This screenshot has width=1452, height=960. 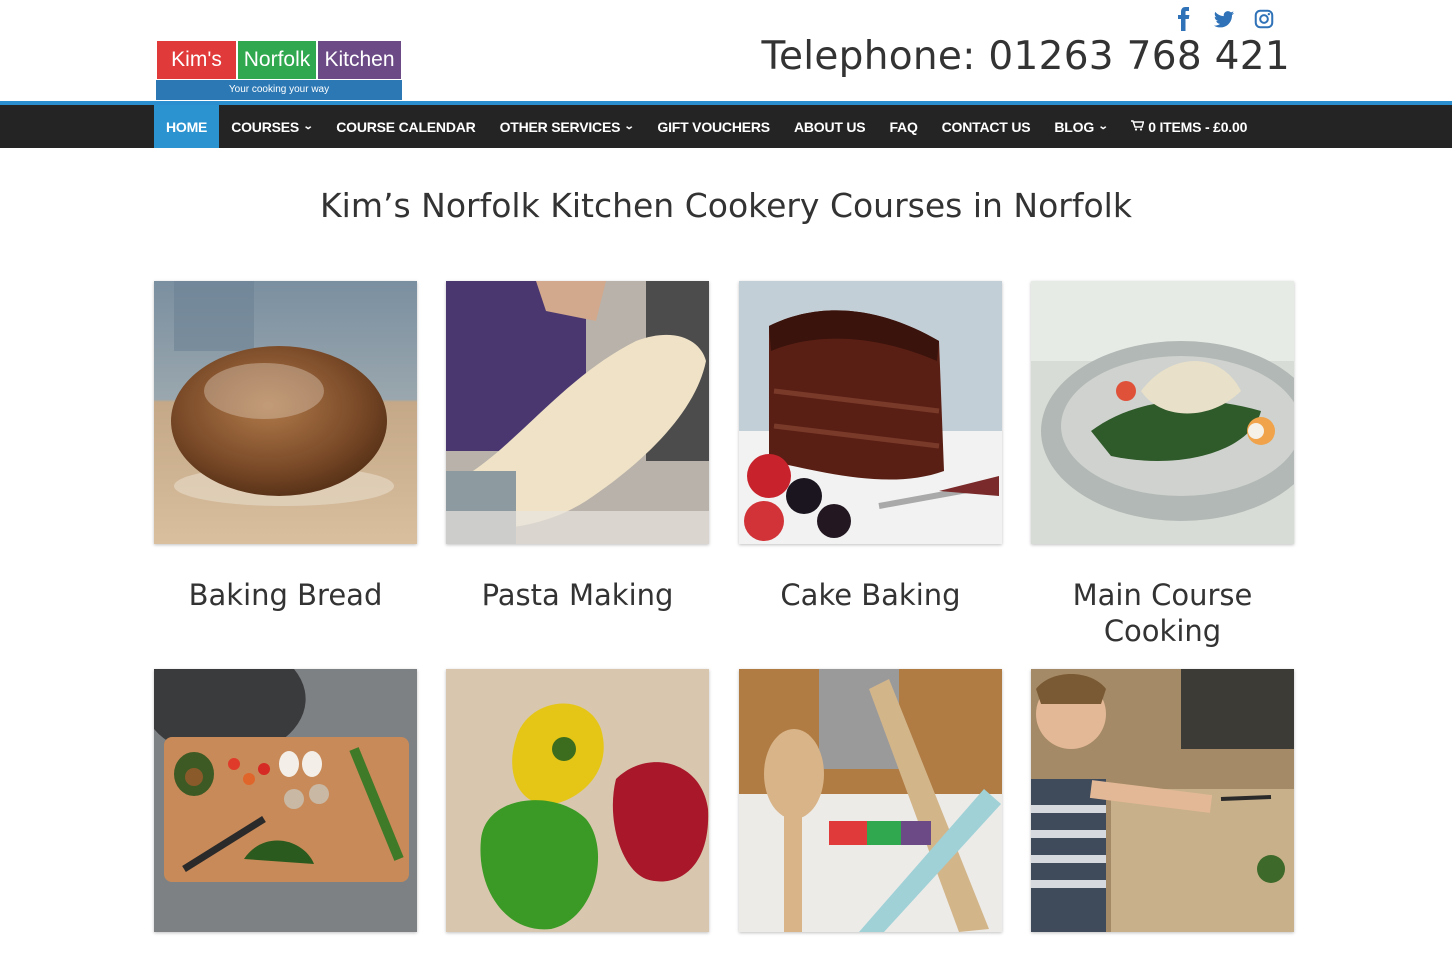 I want to click on nav-contact-us: CONTACT US, so click(x=986, y=126).